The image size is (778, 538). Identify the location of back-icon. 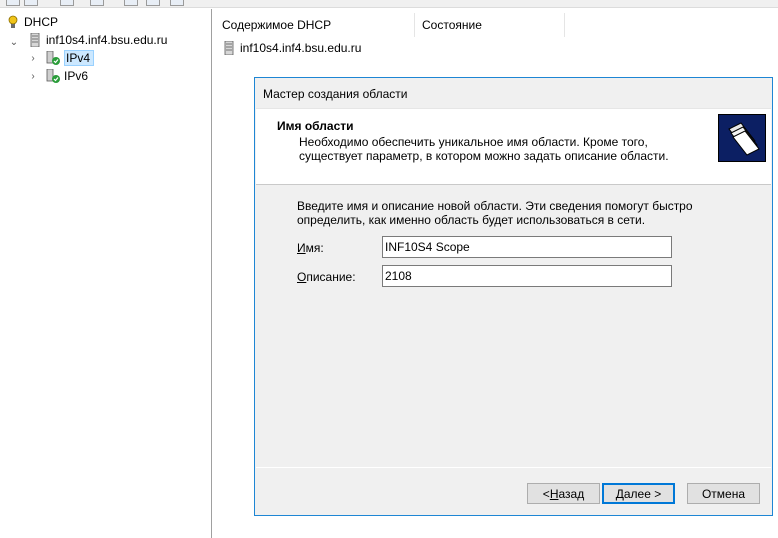
(13, 3).